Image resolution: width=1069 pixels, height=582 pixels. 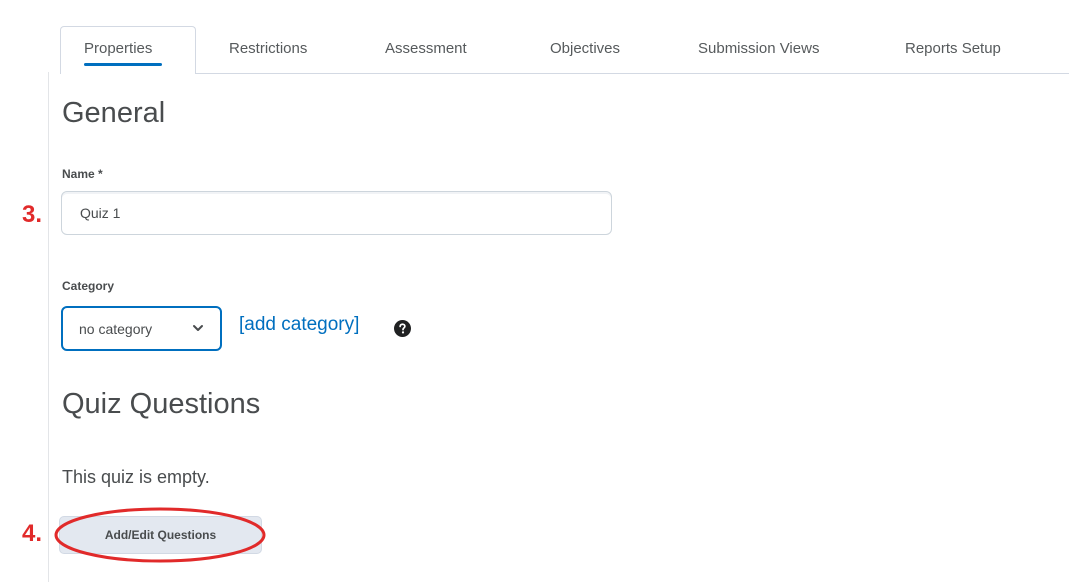 I want to click on name-label: Name *, so click(x=82, y=174).